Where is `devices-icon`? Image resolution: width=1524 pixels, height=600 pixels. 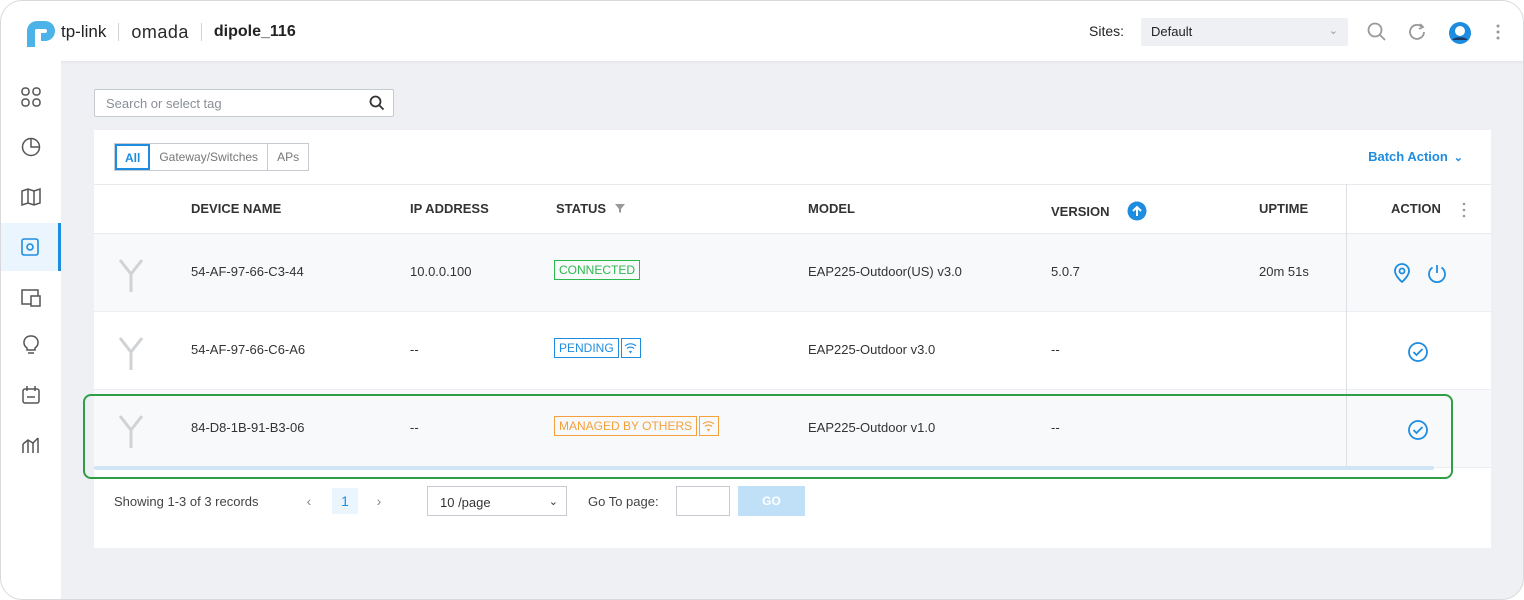 devices-icon is located at coordinates (29, 247).